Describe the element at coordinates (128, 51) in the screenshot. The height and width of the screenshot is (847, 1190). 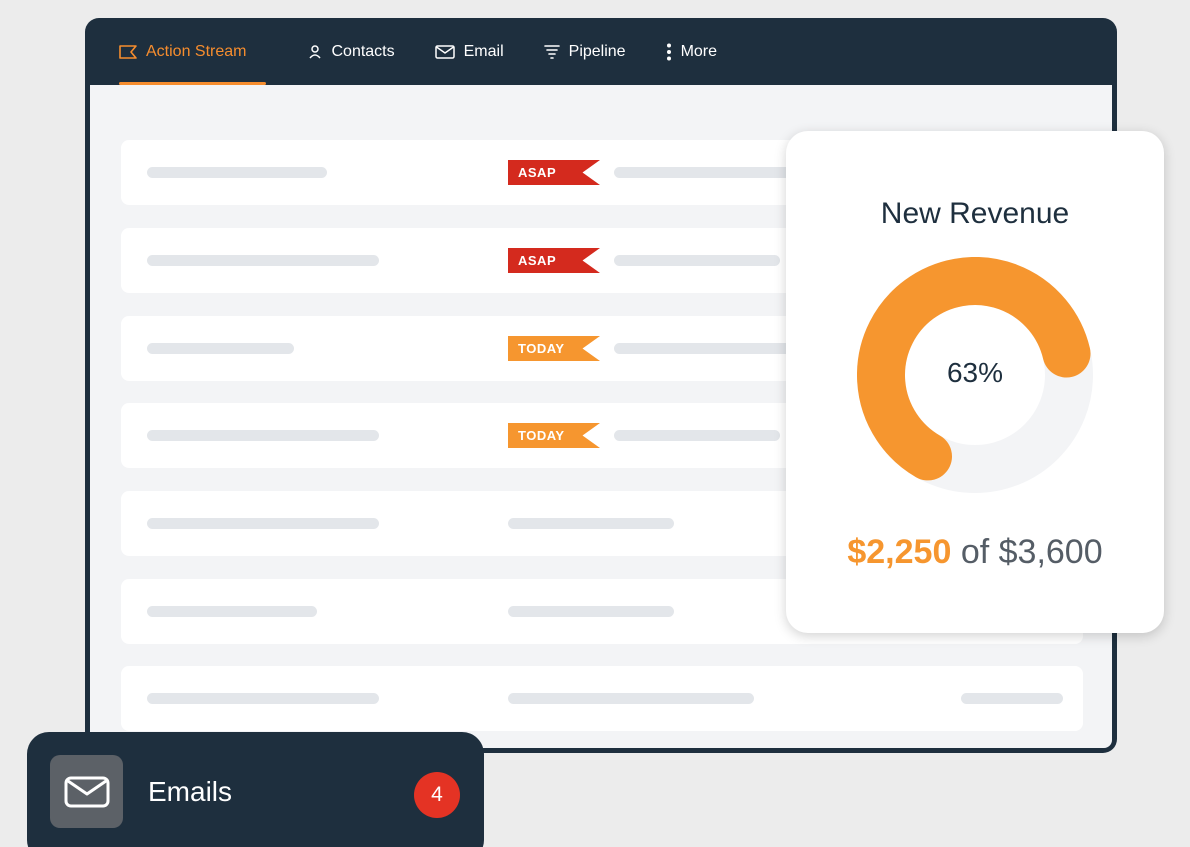
I see `flag-icon` at that location.